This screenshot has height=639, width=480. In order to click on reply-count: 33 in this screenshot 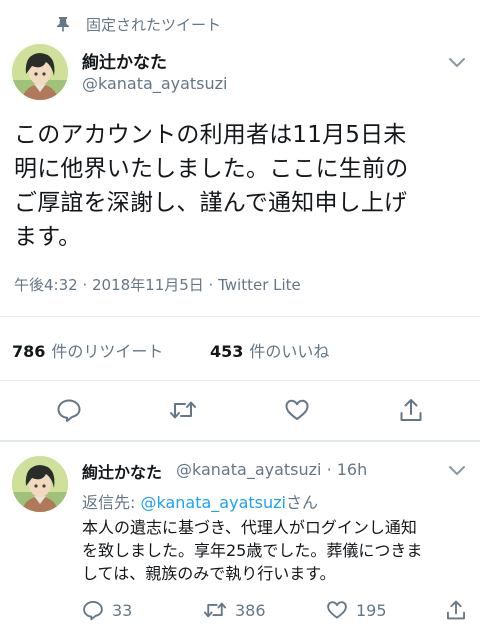, I will do `click(122, 610)`.